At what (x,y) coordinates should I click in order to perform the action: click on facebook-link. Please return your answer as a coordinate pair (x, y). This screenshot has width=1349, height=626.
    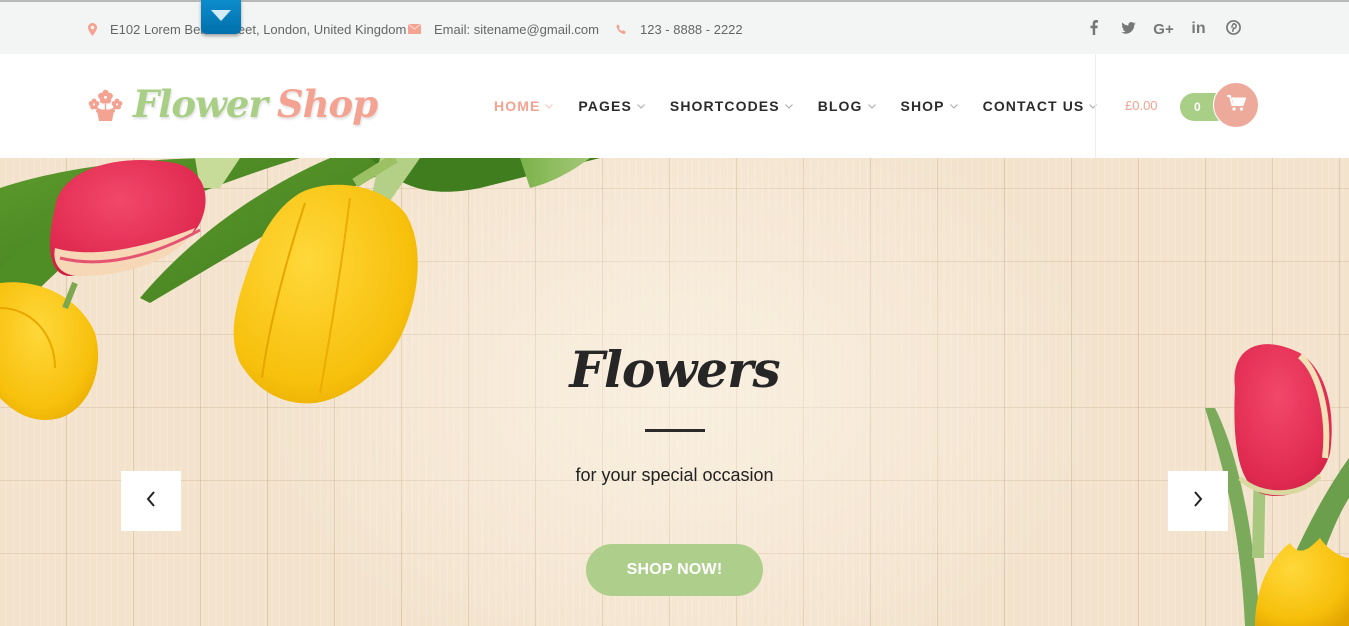
    Looking at the image, I should click on (1093, 29).